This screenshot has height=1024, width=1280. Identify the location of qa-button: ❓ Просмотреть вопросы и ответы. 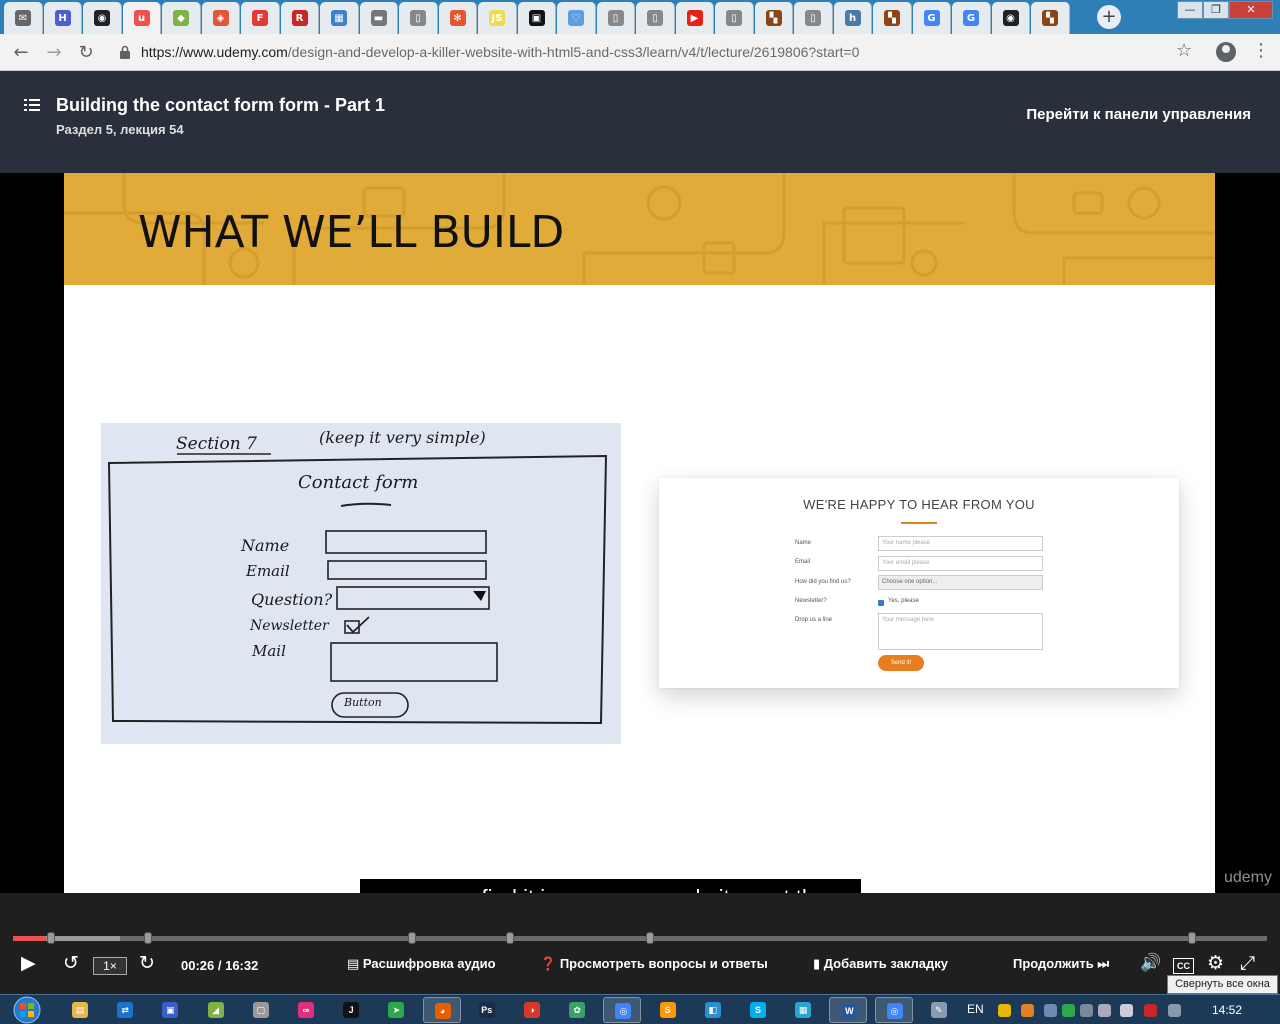
(654, 964).